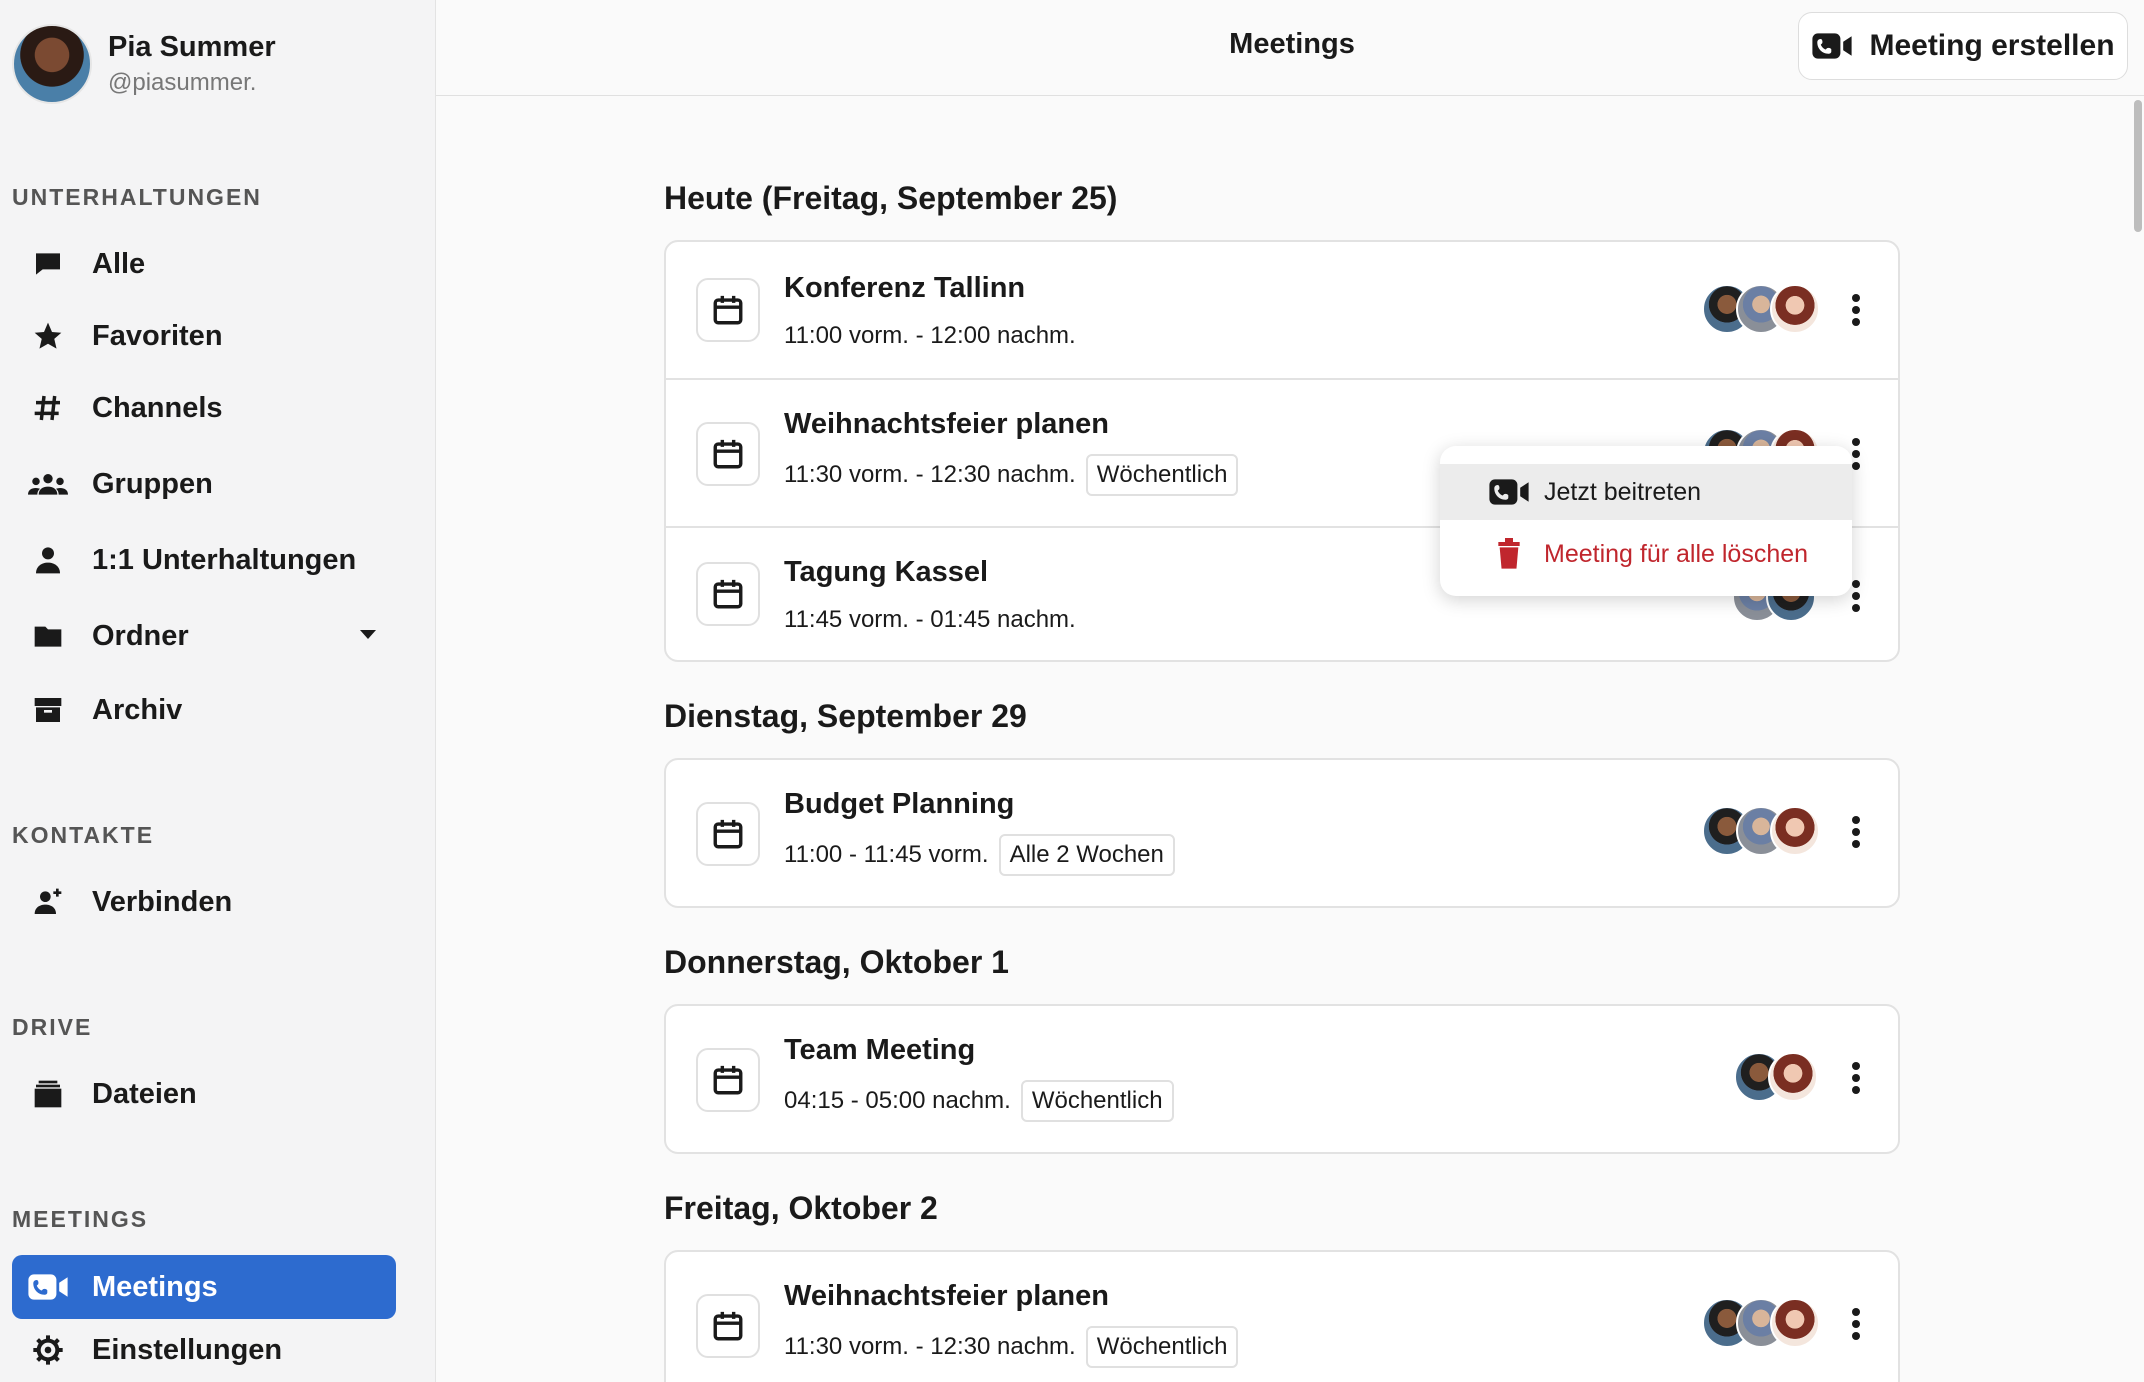 Image resolution: width=2144 pixels, height=1382 pixels. I want to click on meeting-time-text: 11:45 vorm. - 01:45 nachm., so click(930, 619).